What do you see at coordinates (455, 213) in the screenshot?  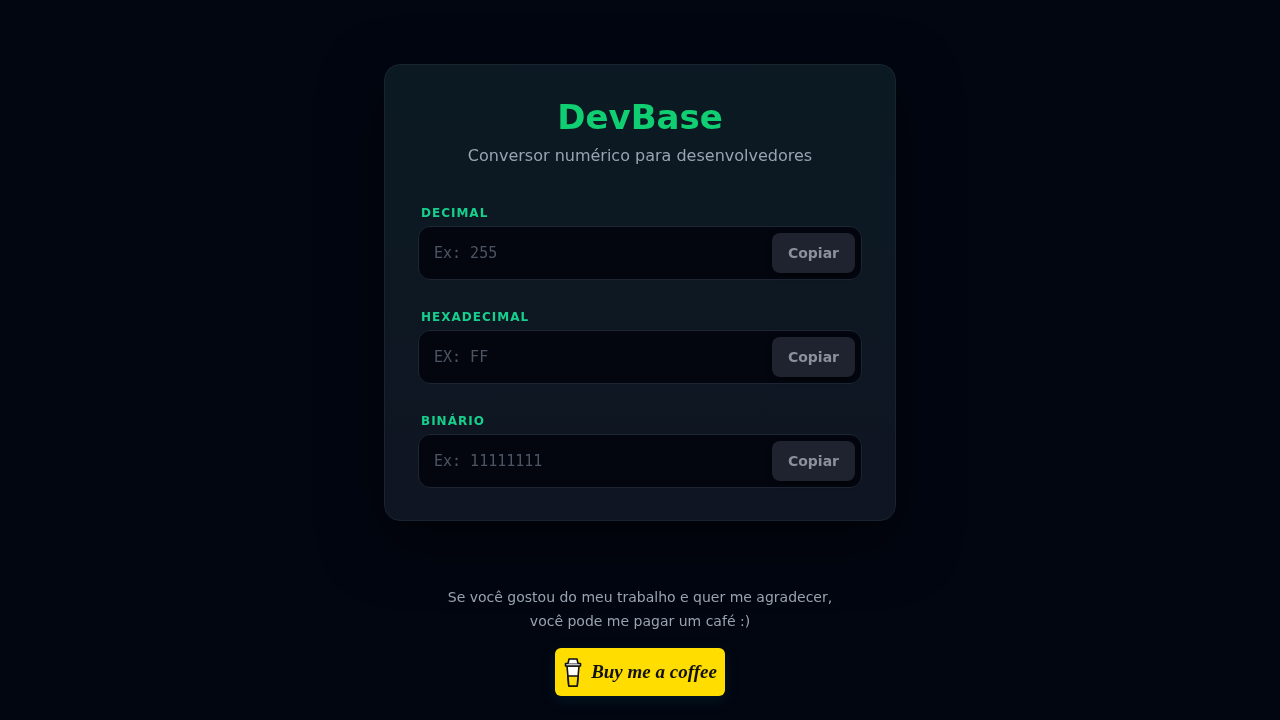 I see `field-label: DECIMAL` at bounding box center [455, 213].